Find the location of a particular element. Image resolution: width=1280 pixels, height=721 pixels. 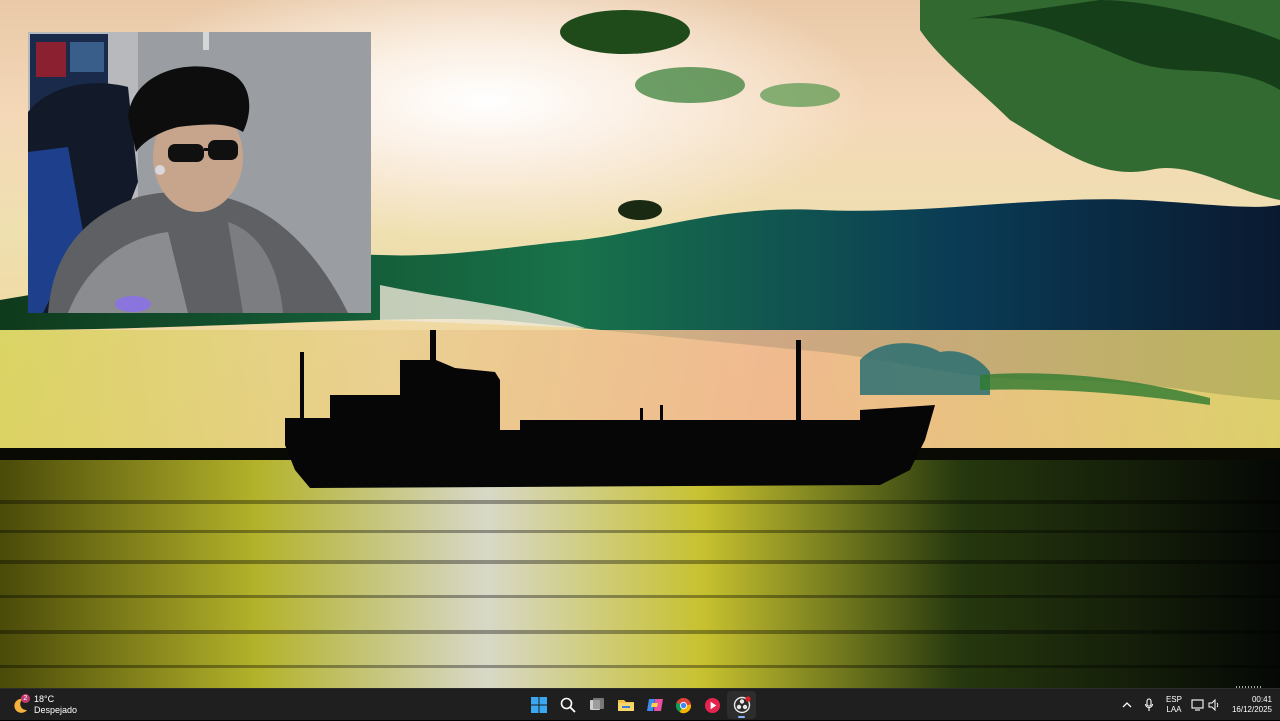

quick-settings-button is located at coordinates (1206, 705).